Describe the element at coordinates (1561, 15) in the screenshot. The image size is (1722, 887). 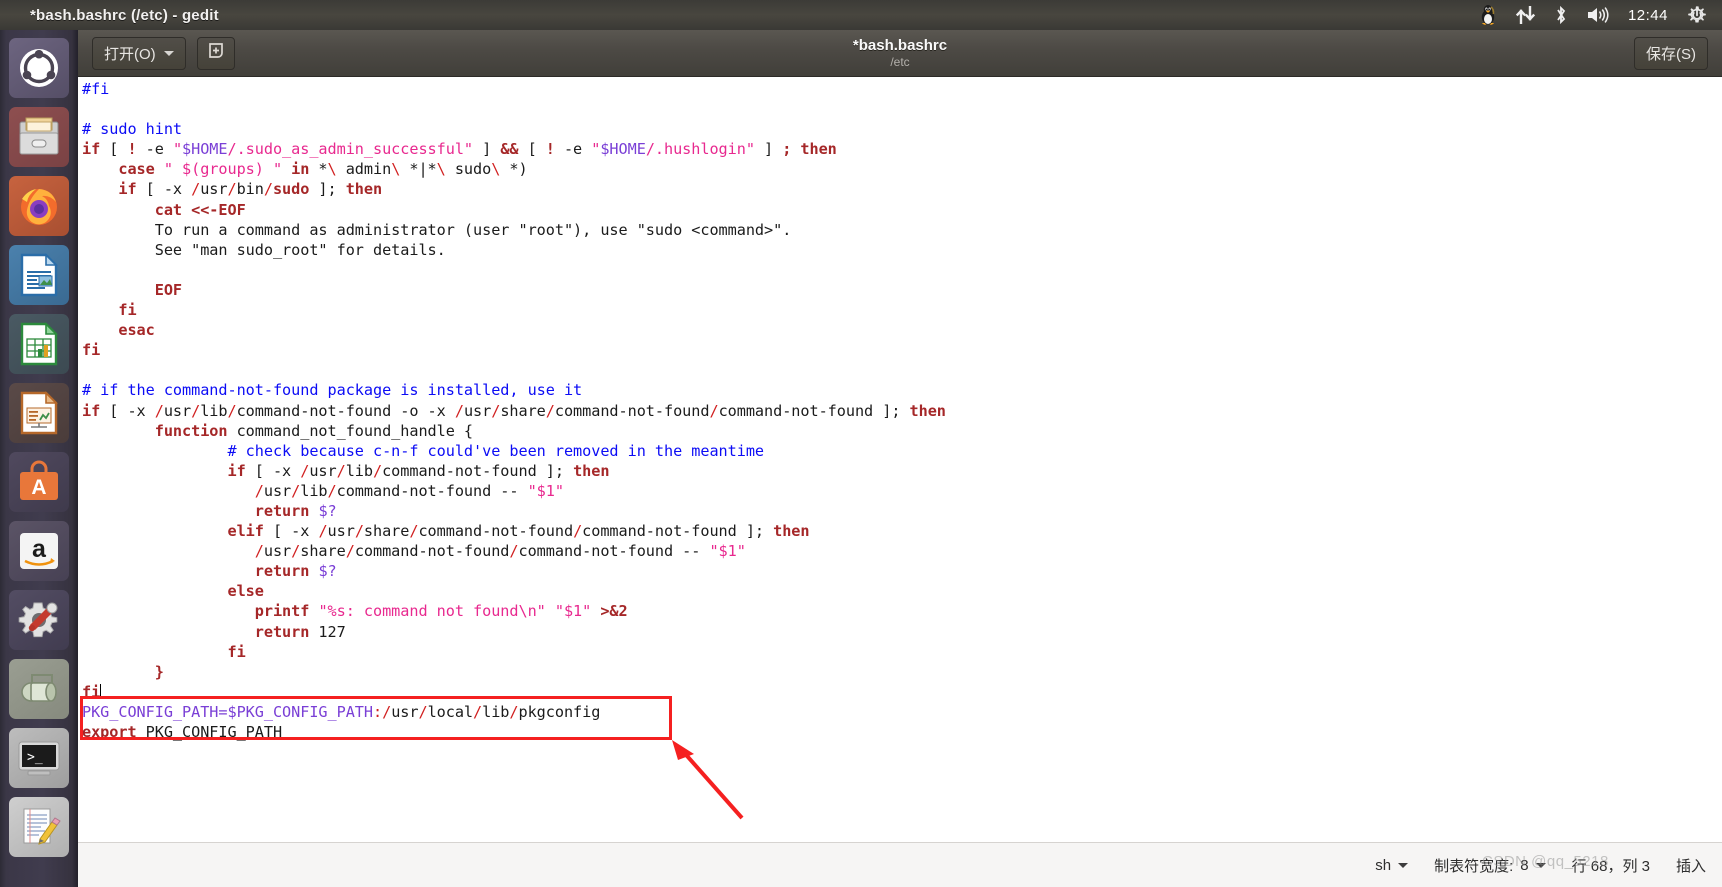
I see `bluetooth-icon` at that location.